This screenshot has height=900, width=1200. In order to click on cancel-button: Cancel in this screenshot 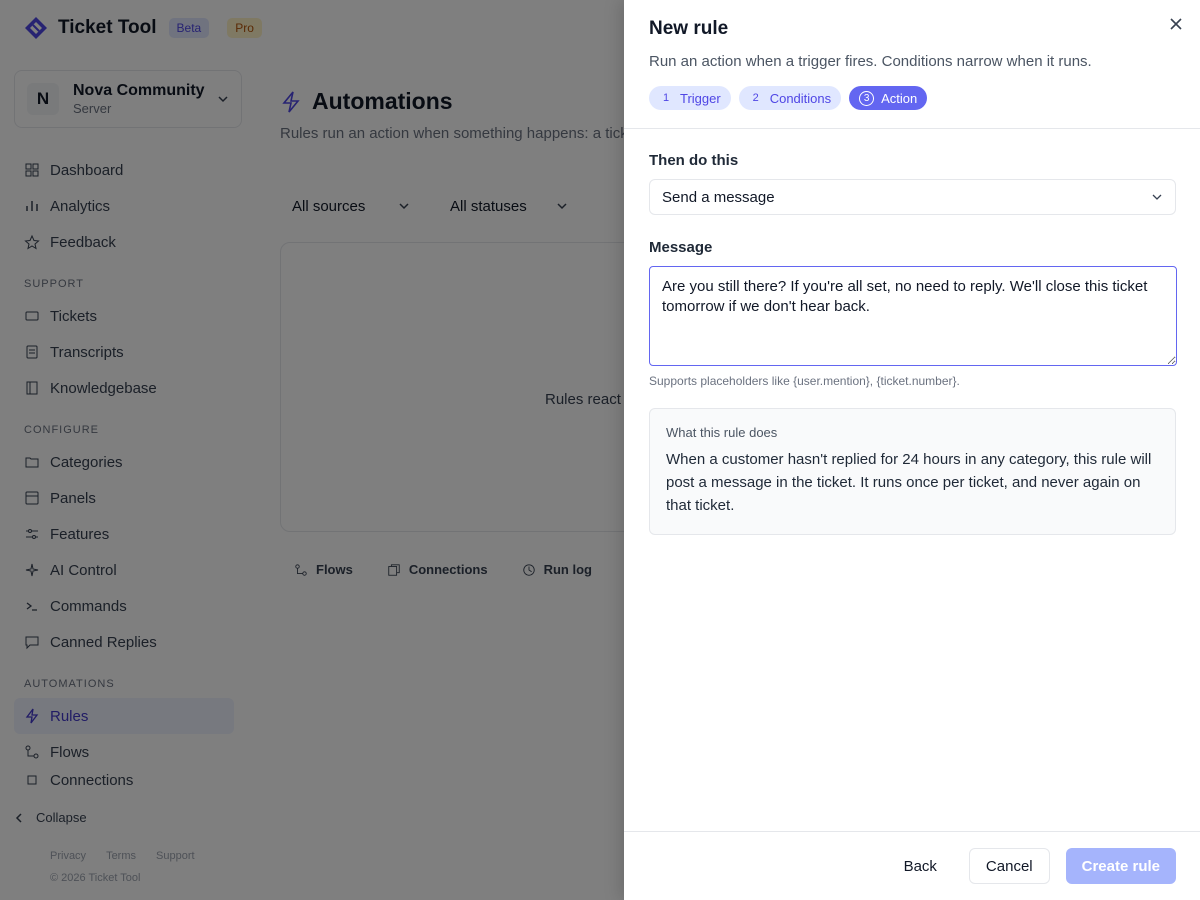, I will do `click(1009, 866)`.